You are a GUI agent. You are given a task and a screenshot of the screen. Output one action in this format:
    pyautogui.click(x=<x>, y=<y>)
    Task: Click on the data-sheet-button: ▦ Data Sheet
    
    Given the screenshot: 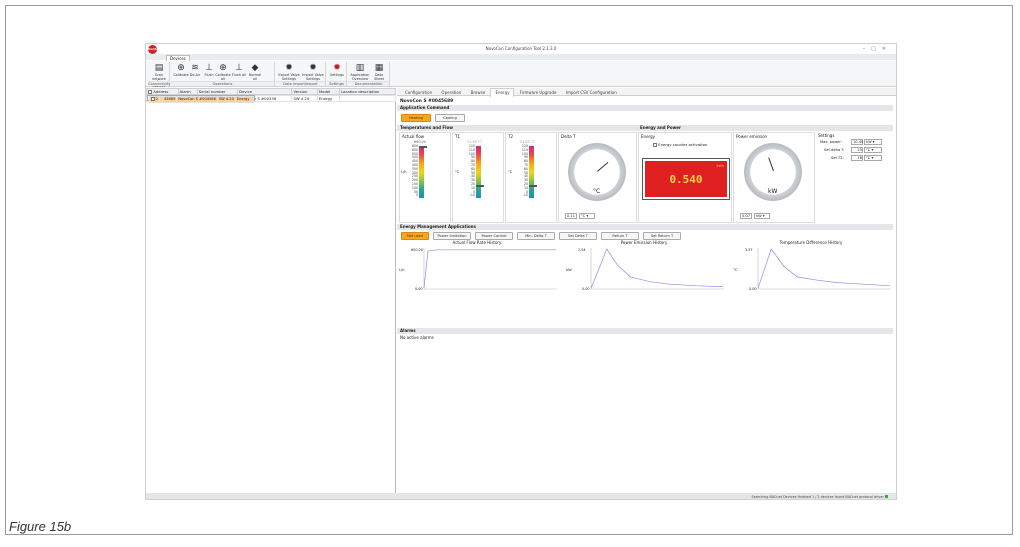 What is the action you would take?
    pyautogui.click(x=379, y=72)
    